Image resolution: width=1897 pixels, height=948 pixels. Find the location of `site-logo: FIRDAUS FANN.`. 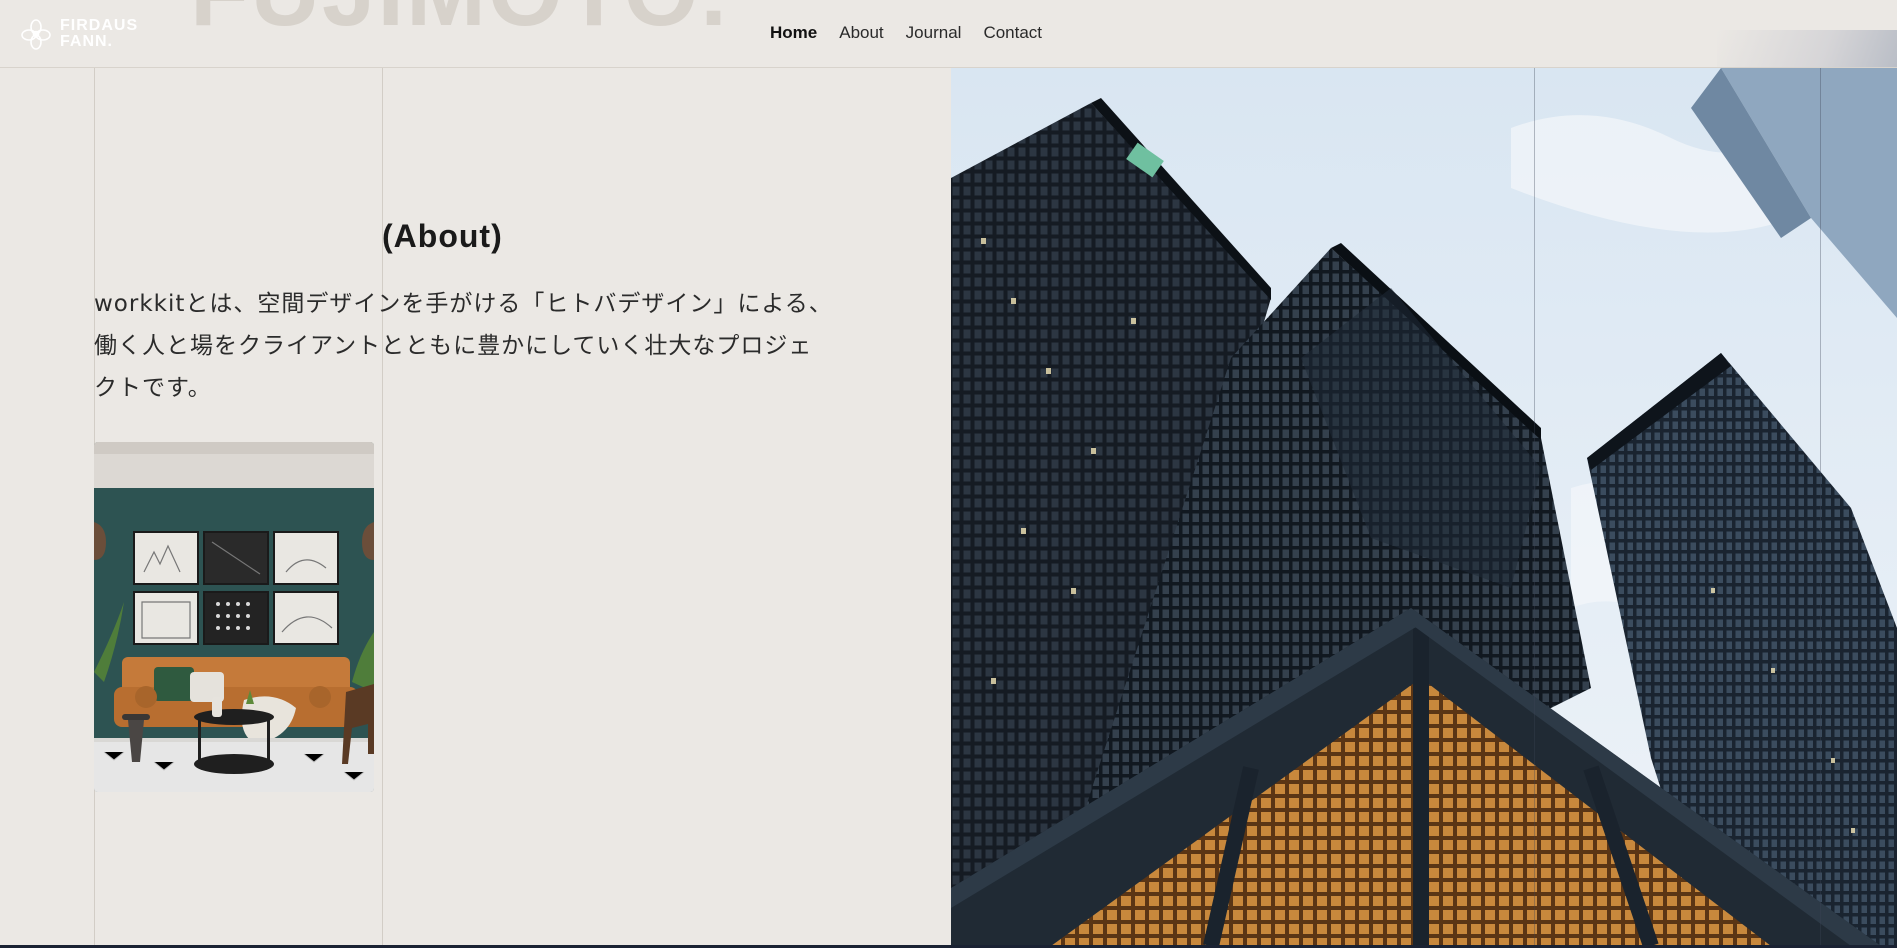

site-logo: FIRDAUS FANN. is located at coordinates (78, 34).